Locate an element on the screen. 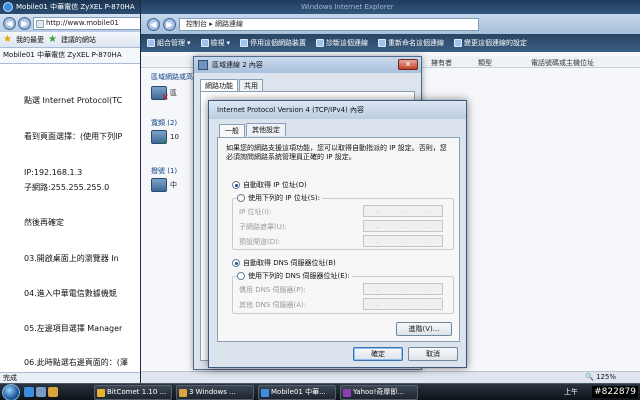 Image resolution: width=640 pixels, height=400 pixels. tab-general: 一般 is located at coordinates (232, 130).